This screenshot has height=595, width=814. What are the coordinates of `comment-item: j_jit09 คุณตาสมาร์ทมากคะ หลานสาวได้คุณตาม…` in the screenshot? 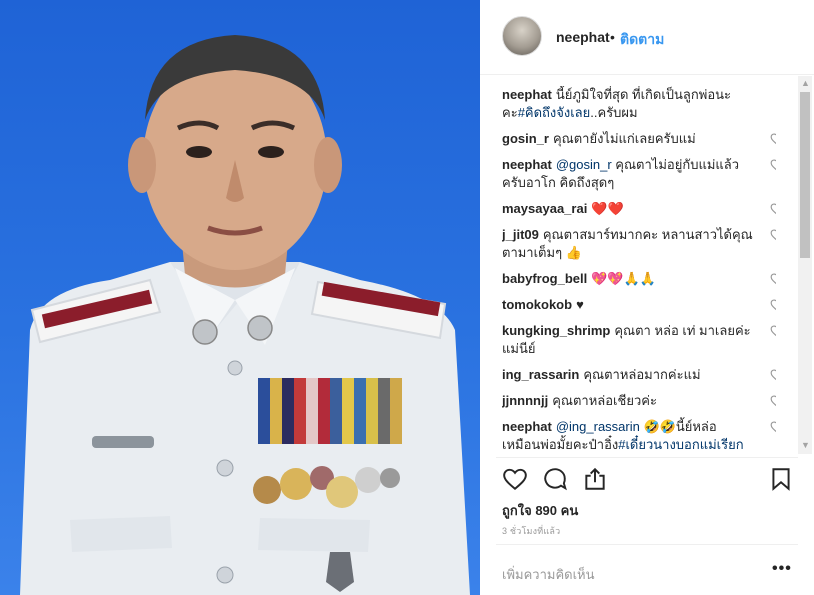 It's located at (639, 244).